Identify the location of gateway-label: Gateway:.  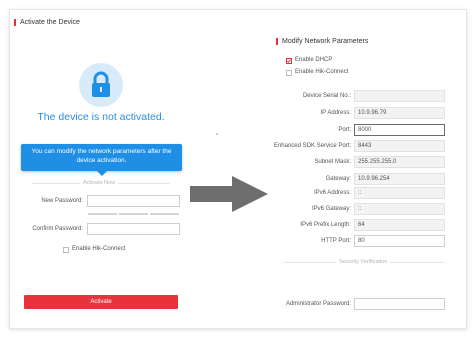
(338, 179).